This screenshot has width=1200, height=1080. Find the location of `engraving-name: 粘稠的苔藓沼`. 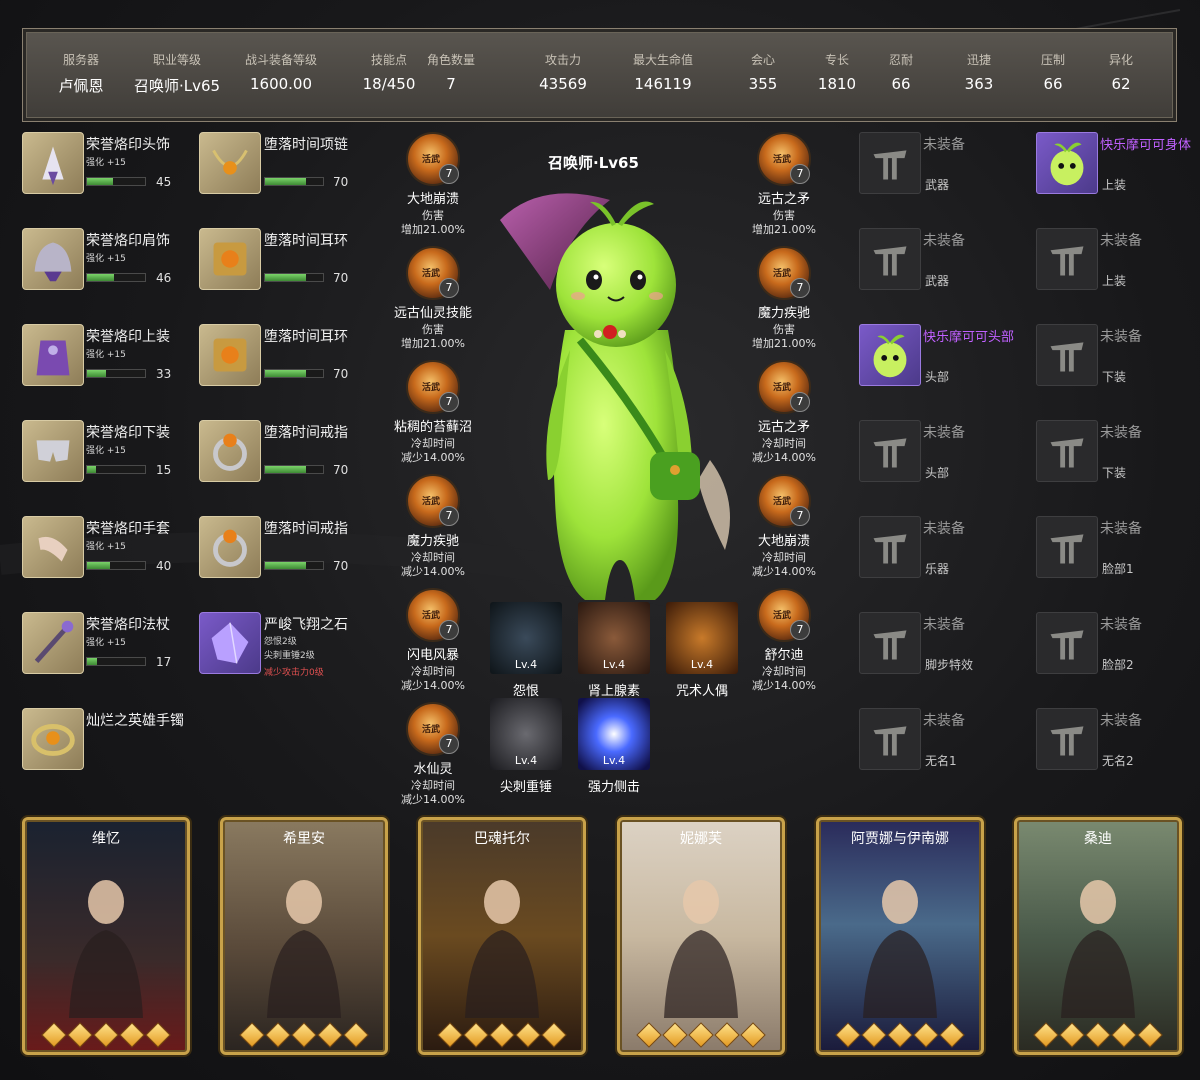

engraving-name: 粘稠的苔藓沼 is located at coordinates (432, 427).